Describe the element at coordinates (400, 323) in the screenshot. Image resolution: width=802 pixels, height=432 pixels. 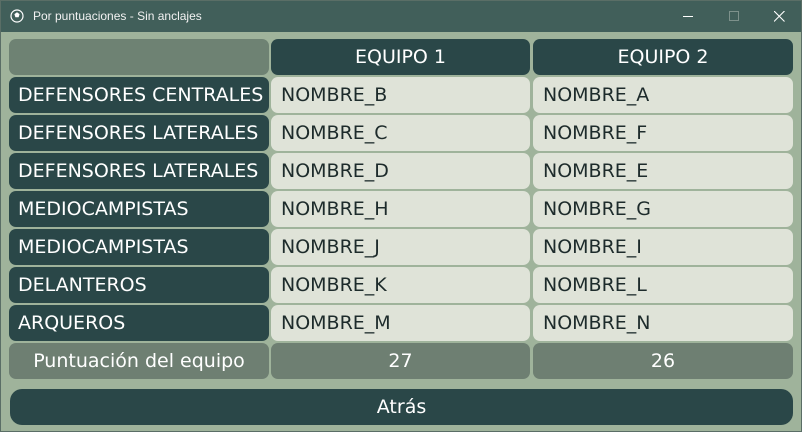
I see `team1-player: NOMBRE_M` at that location.